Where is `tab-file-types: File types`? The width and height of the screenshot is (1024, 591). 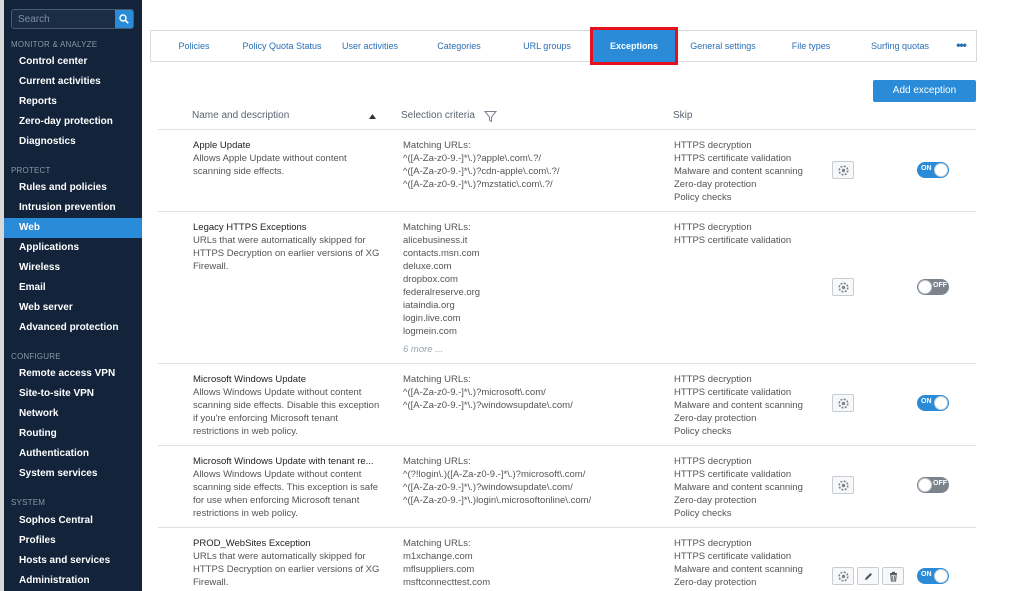
tab-file-types: File types is located at coordinates (811, 46).